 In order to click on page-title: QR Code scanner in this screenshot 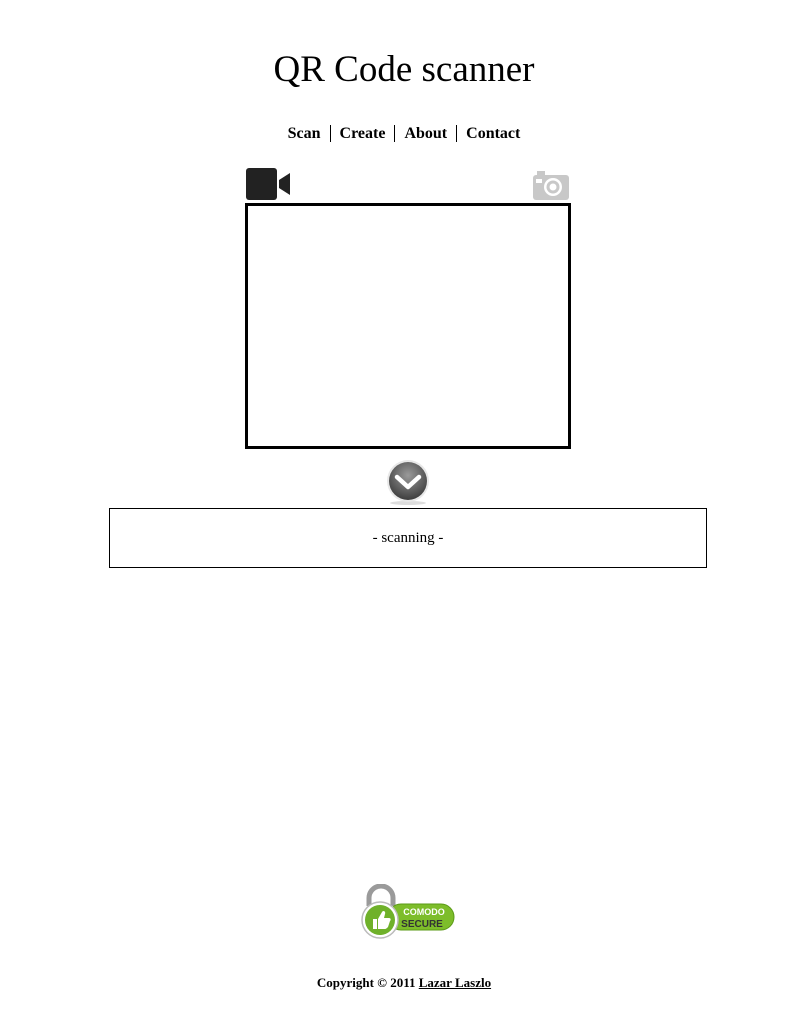, I will do `click(404, 69)`.